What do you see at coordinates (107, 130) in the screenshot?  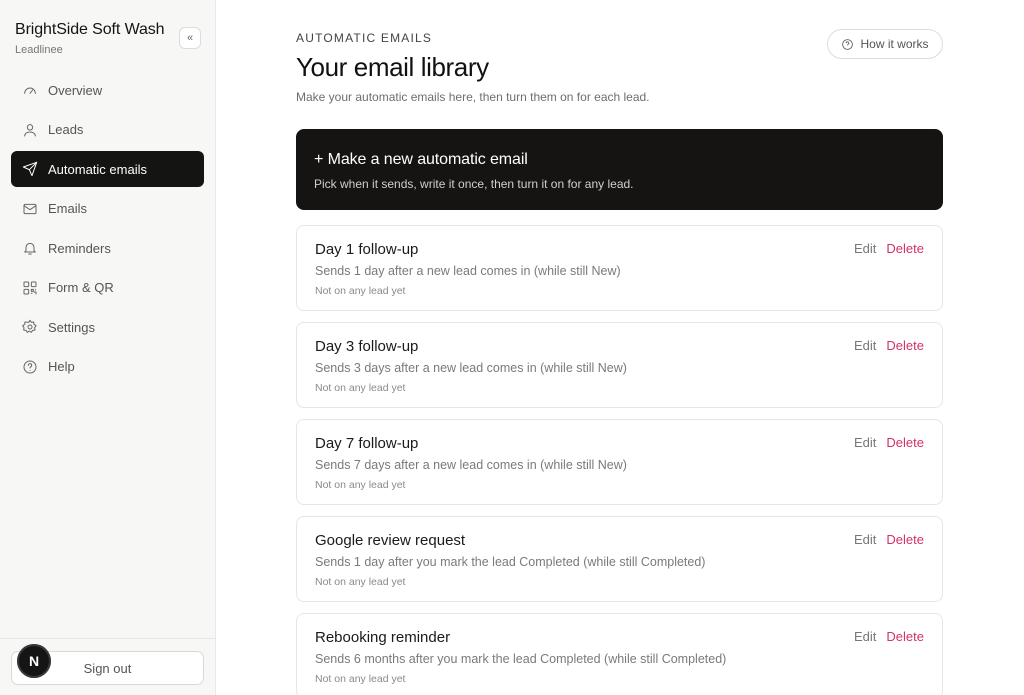 I see `sidebar-item-leads: Leads` at bounding box center [107, 130].